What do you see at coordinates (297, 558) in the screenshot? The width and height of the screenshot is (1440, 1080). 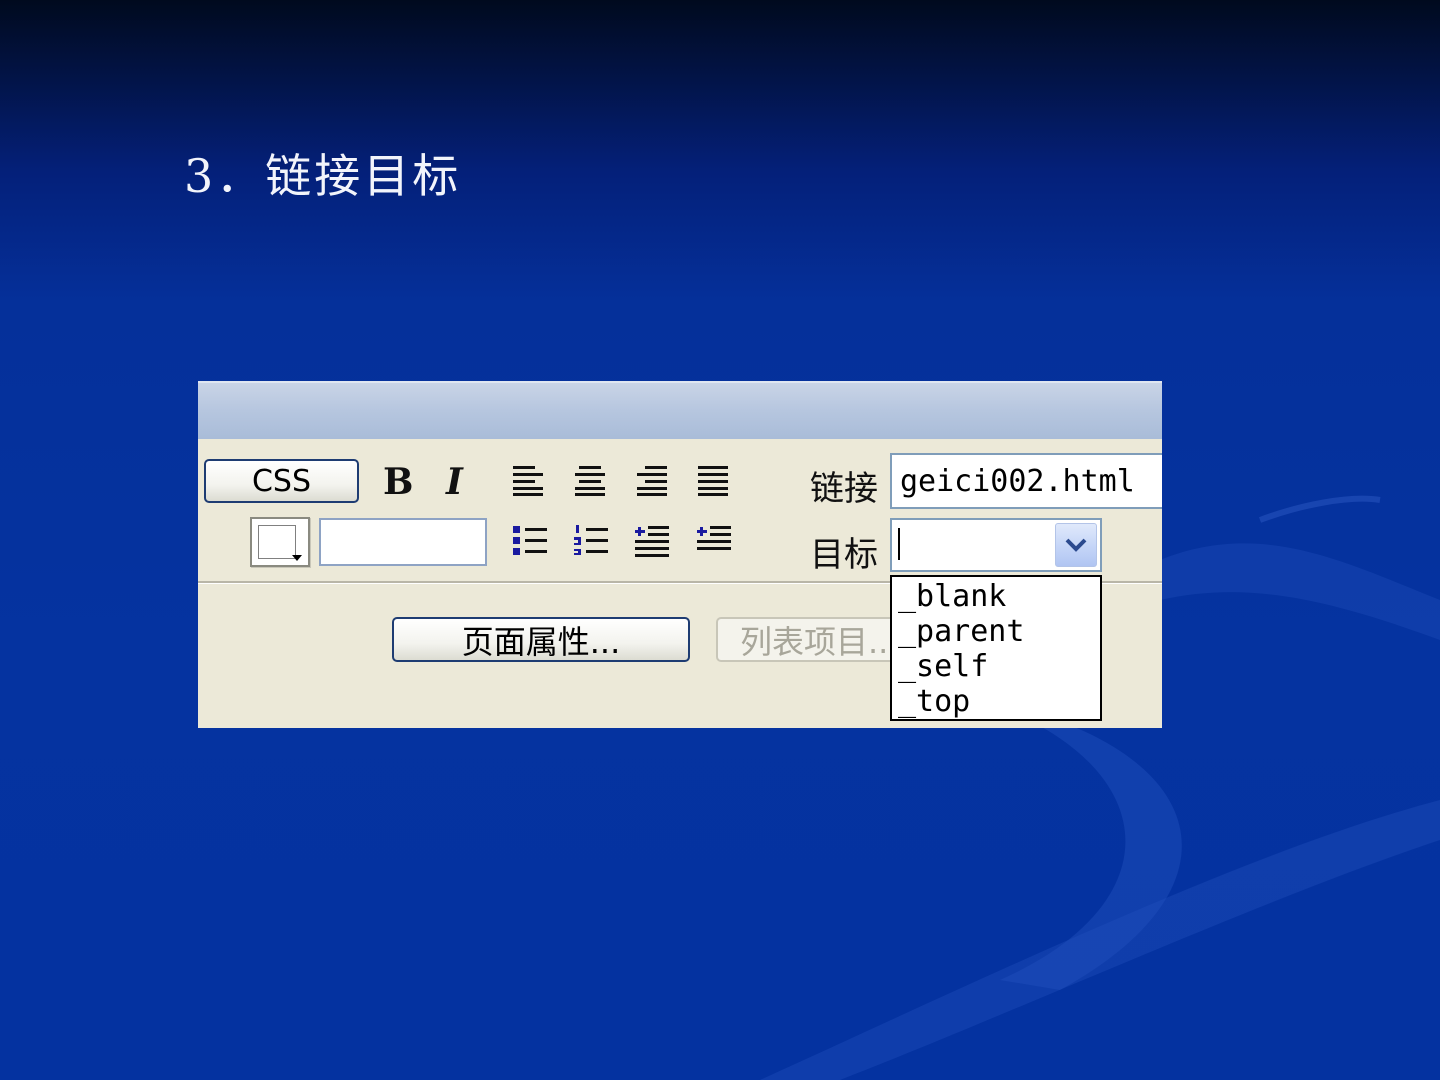 I see `color-picker-arrow` at bounding box center [297, 558].